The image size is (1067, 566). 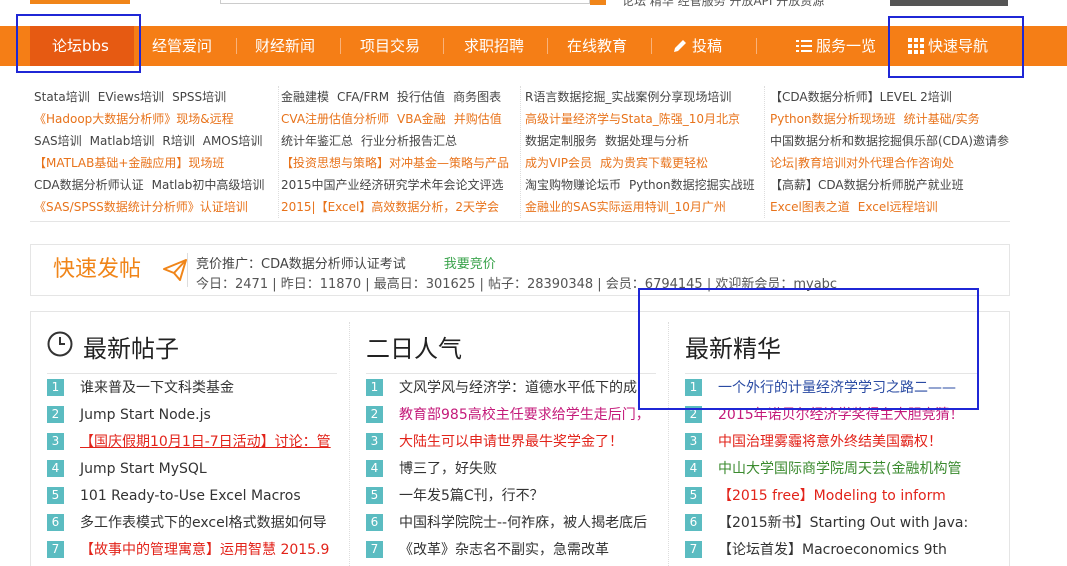 I want to click on link: R语言数据挖掘_实战案例分享现场培训, so click(x=628, y=97).